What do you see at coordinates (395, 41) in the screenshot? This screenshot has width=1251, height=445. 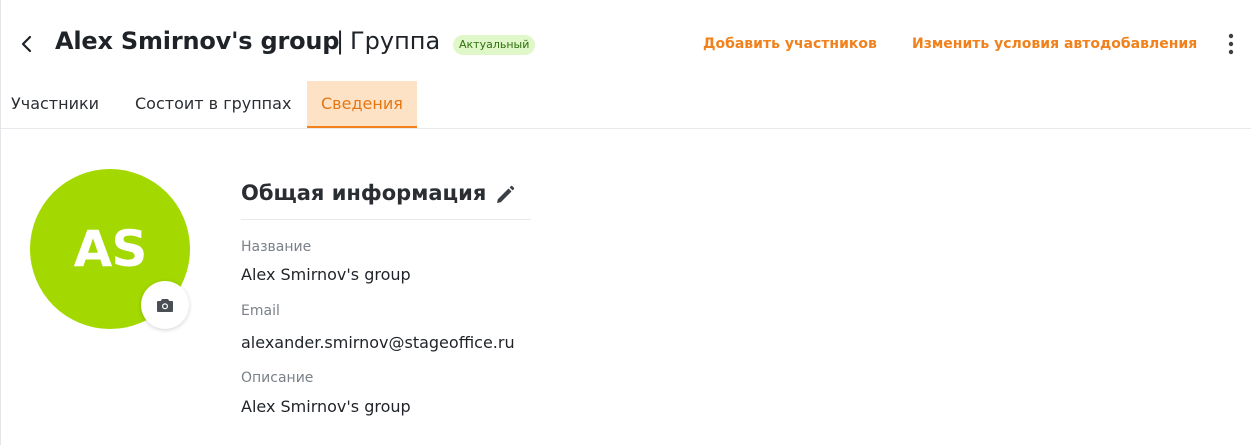 I see `page-subtitle: Группа` at bounding box center [395, 41].